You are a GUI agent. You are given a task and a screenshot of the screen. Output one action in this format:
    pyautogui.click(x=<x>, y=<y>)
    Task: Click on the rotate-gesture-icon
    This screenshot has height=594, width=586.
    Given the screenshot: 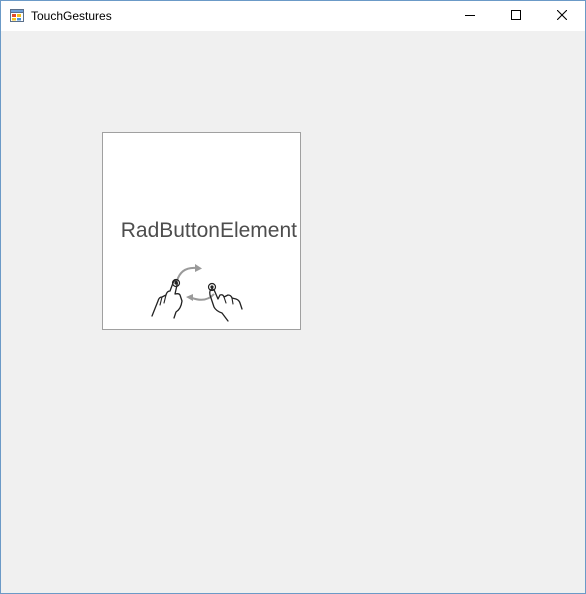 What is the action you would take?
    pyautogui.click(x=196, y=292)
    